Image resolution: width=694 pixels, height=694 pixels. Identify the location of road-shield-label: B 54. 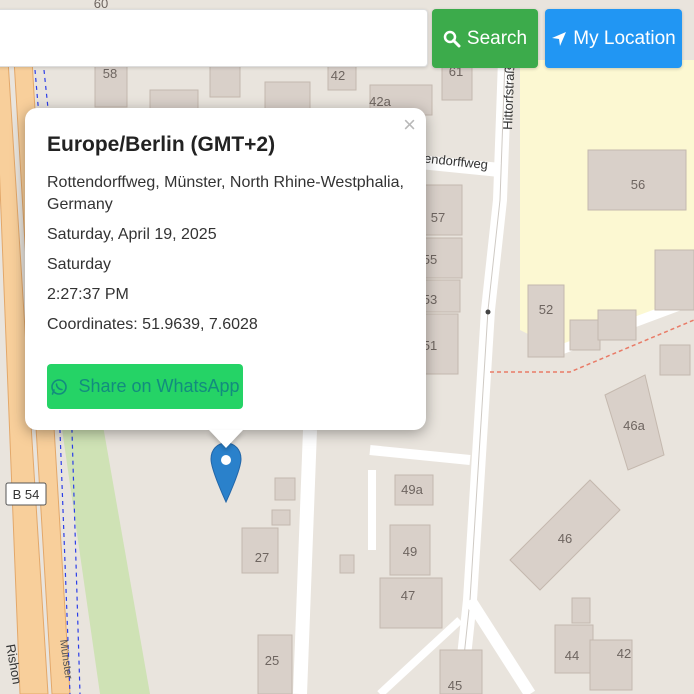
(26, 494).